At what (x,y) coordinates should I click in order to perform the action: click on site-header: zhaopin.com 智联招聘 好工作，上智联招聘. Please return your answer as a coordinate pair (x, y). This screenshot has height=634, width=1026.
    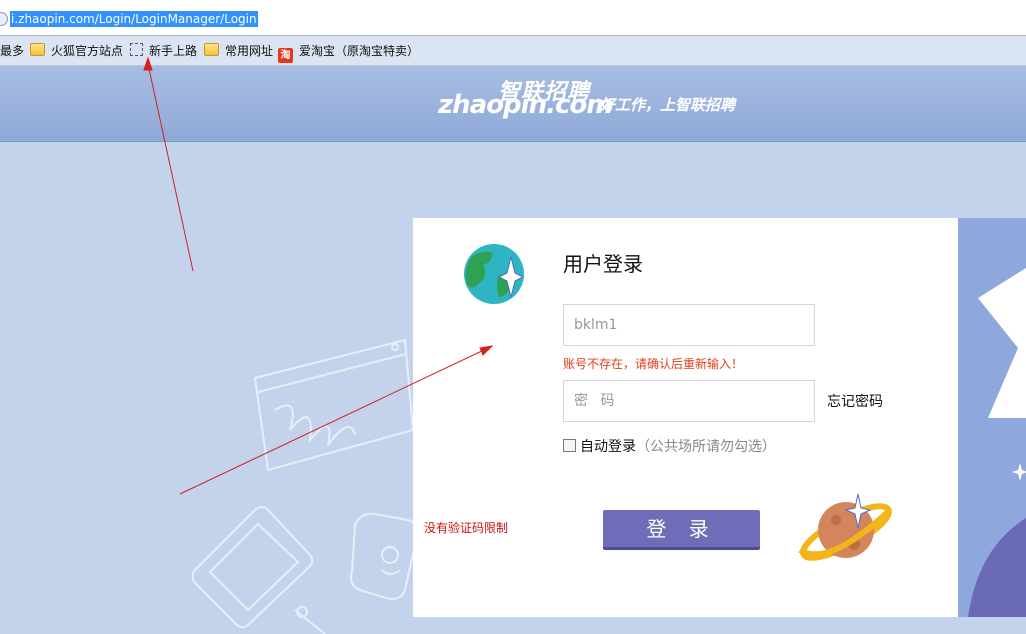
    Looking at the image, I should click on (513, 104).